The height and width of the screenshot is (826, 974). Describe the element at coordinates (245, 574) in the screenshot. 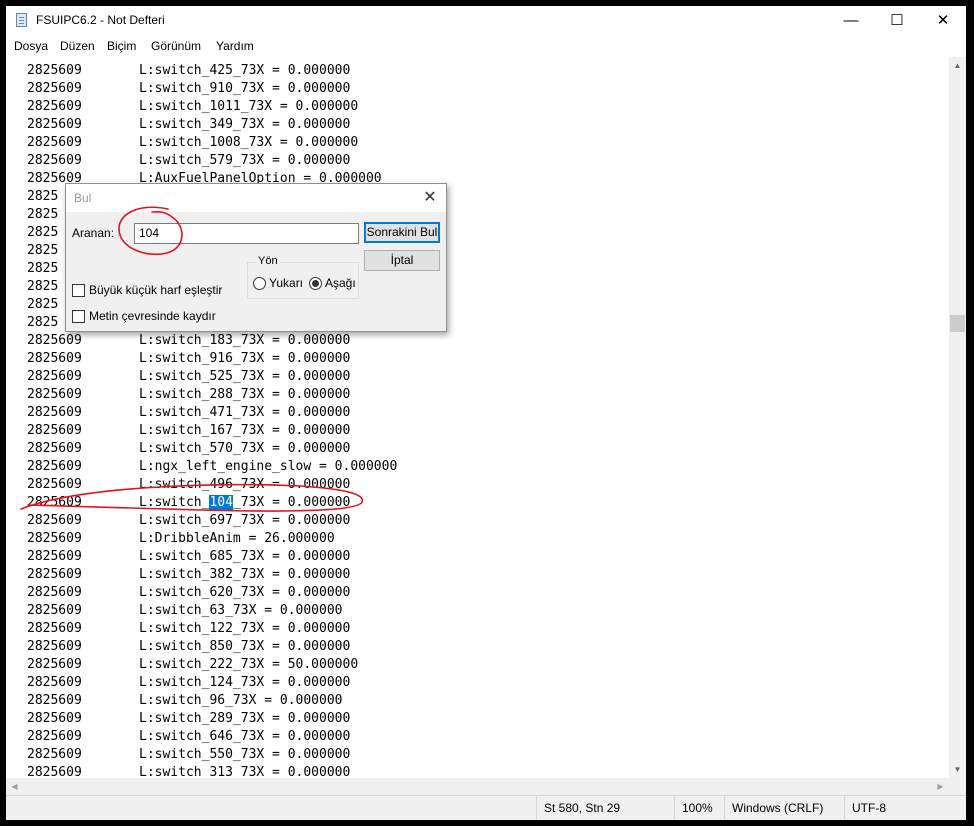

I see `line-variable: L:switch_382_73X = 0.000000` at that location.